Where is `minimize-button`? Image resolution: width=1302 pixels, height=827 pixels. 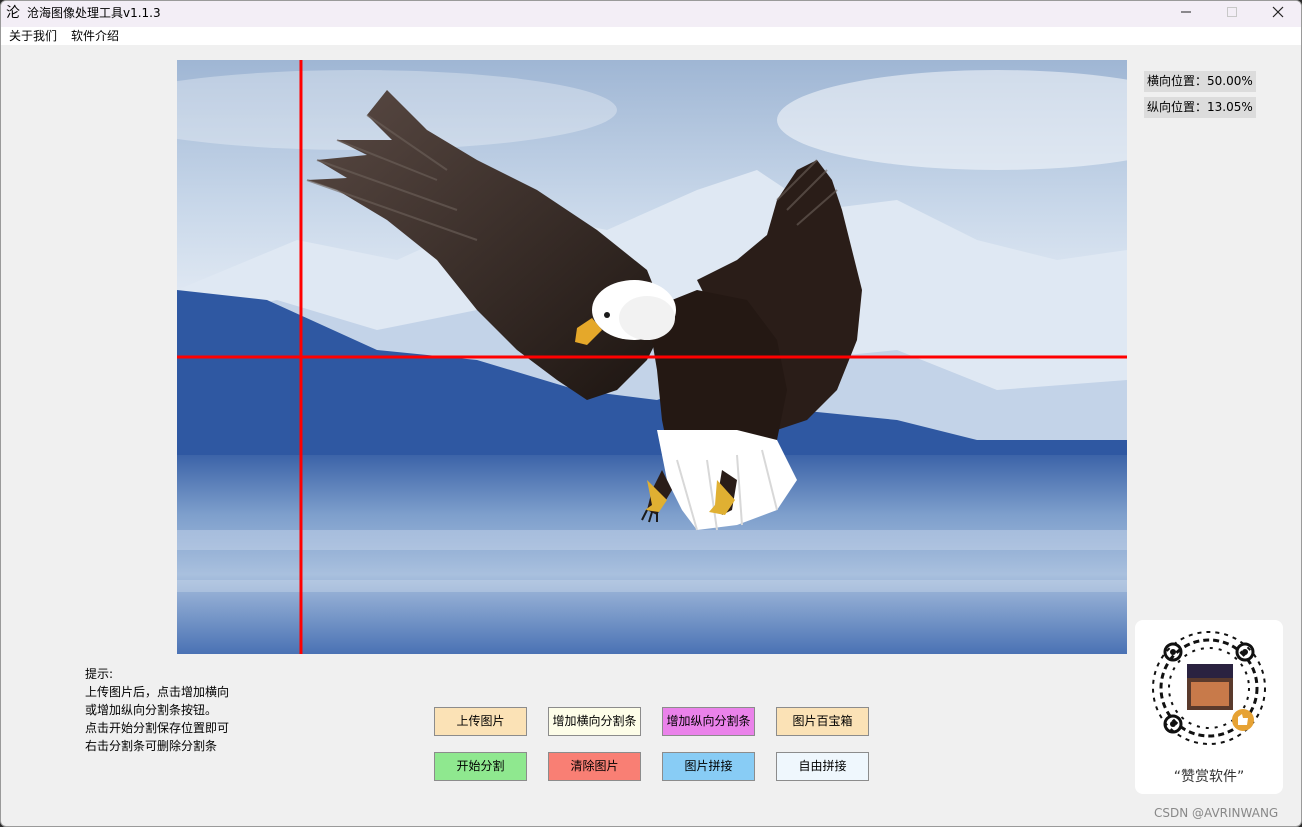
minimize-button is located at coordinates (1186, 14).